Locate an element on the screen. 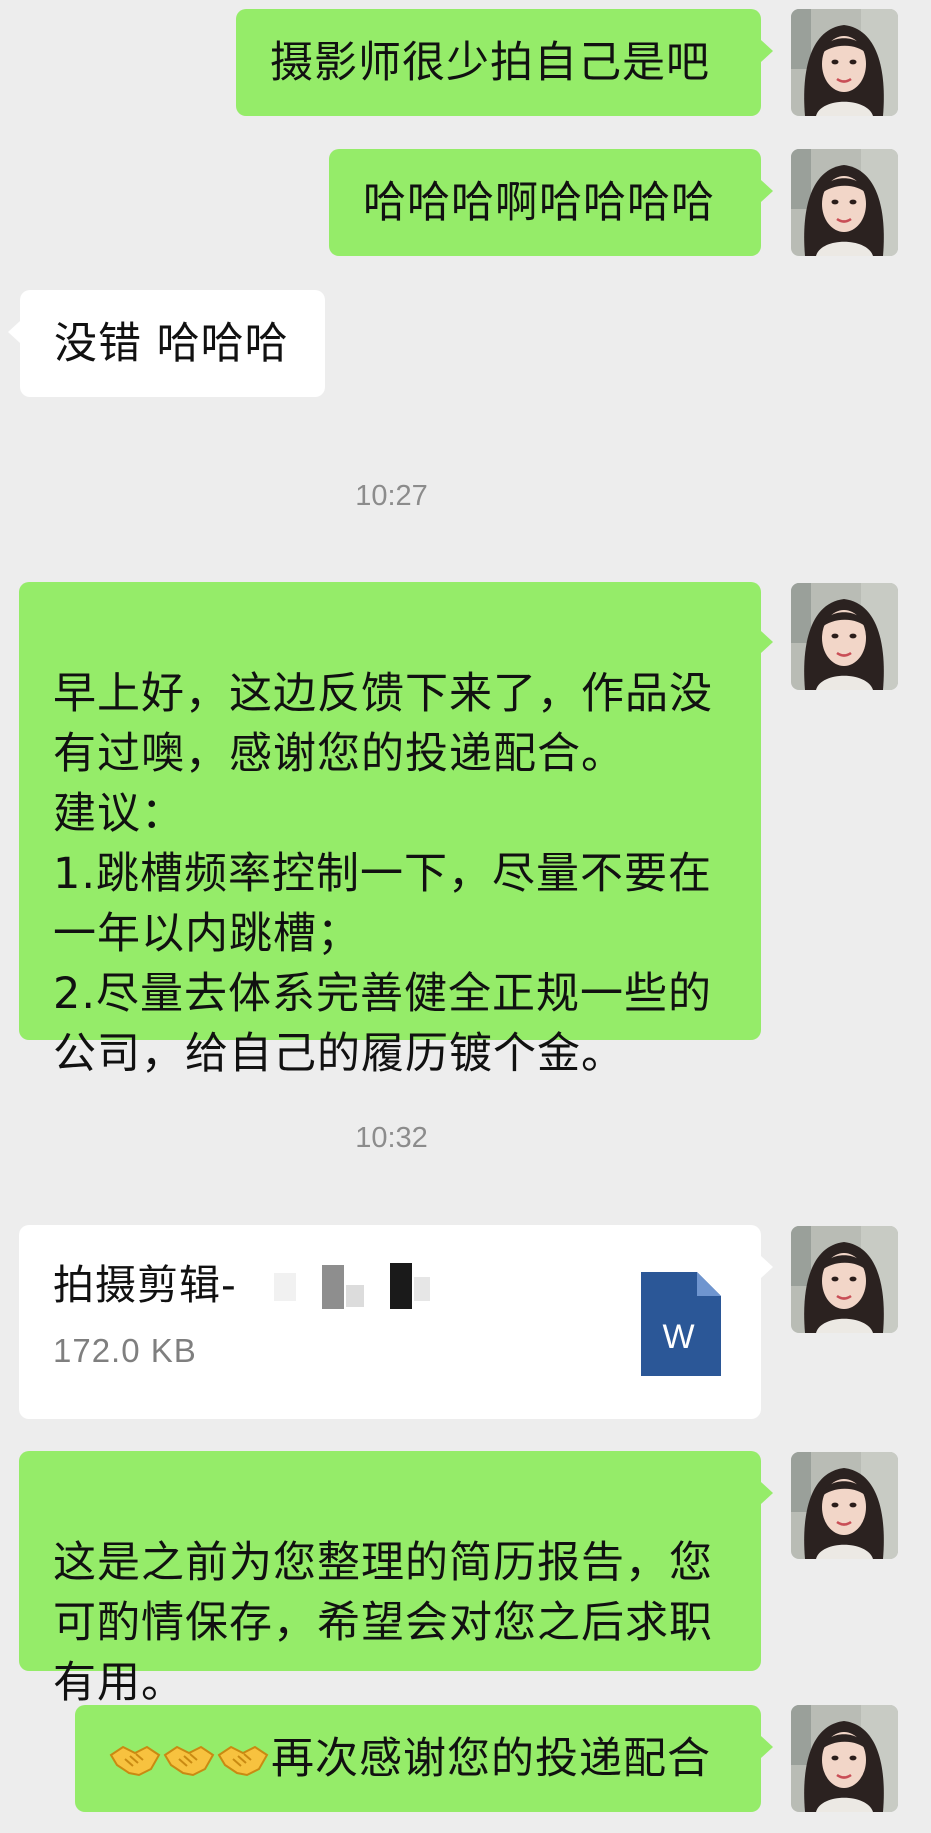 This screenshot has width=931, height=1833. file-card: 拍摄剪辑- 172.0 KB W is located at coordinates (390, 1322).